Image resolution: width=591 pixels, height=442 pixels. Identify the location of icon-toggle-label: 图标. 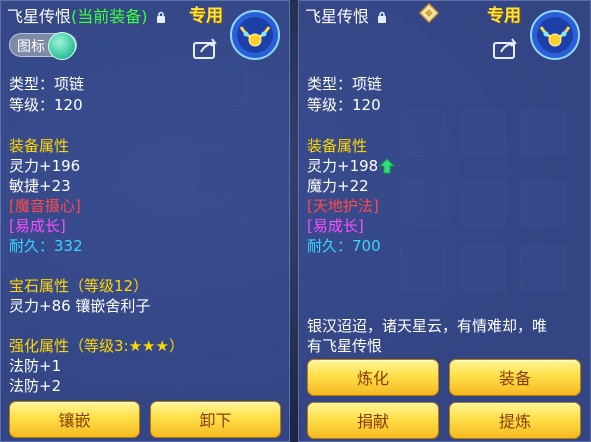
(31, 47).